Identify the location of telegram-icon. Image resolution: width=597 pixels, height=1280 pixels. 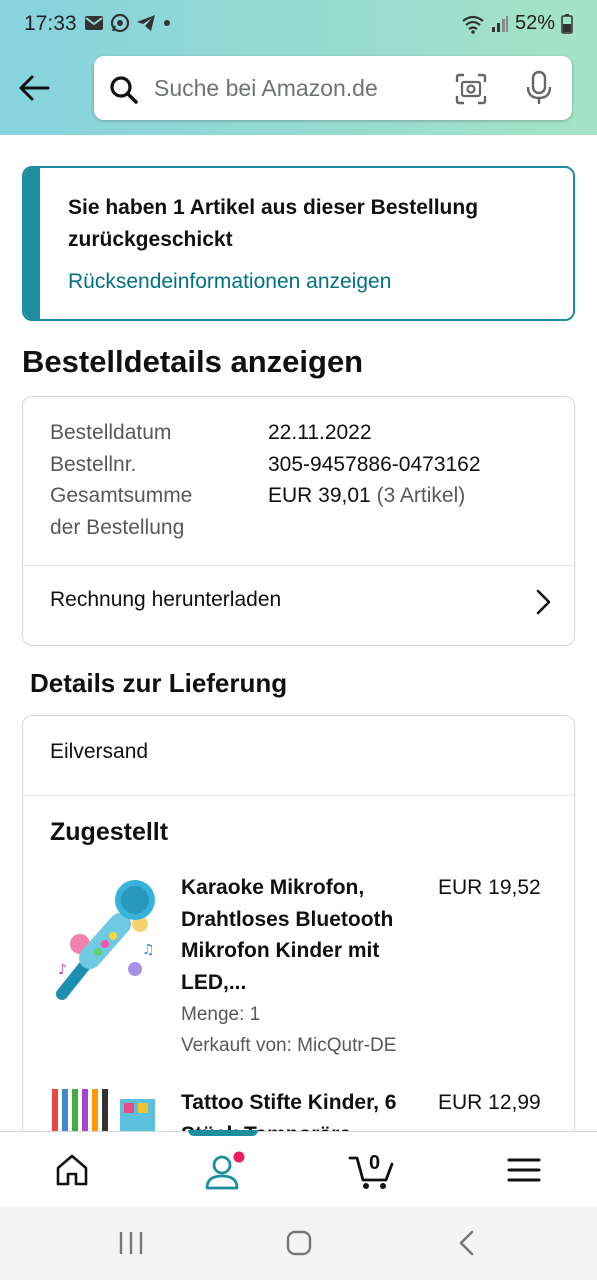
(146, 23).